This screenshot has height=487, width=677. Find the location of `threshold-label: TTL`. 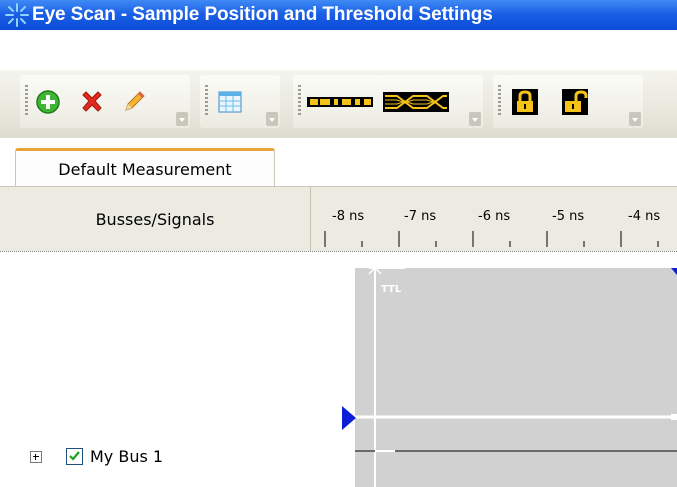

threshold-label: TTL is located at coordinates (391, 289).